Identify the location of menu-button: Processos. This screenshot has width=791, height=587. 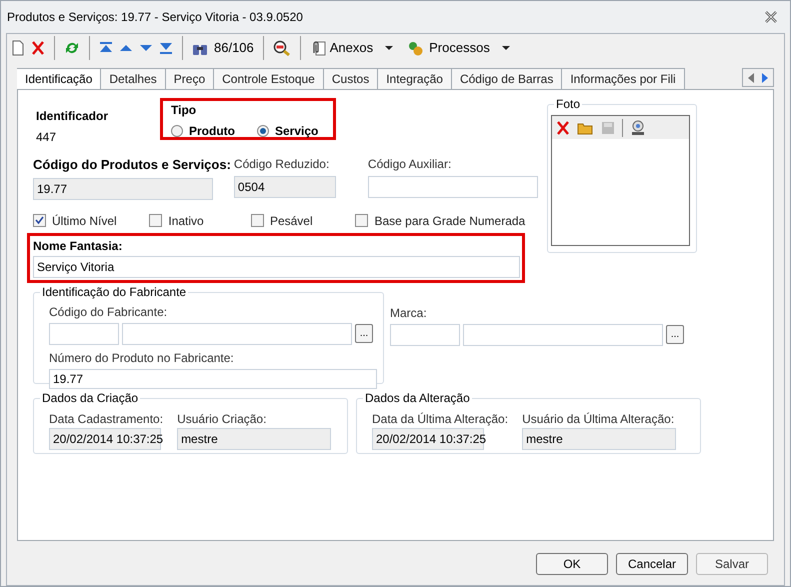
(459, 48).